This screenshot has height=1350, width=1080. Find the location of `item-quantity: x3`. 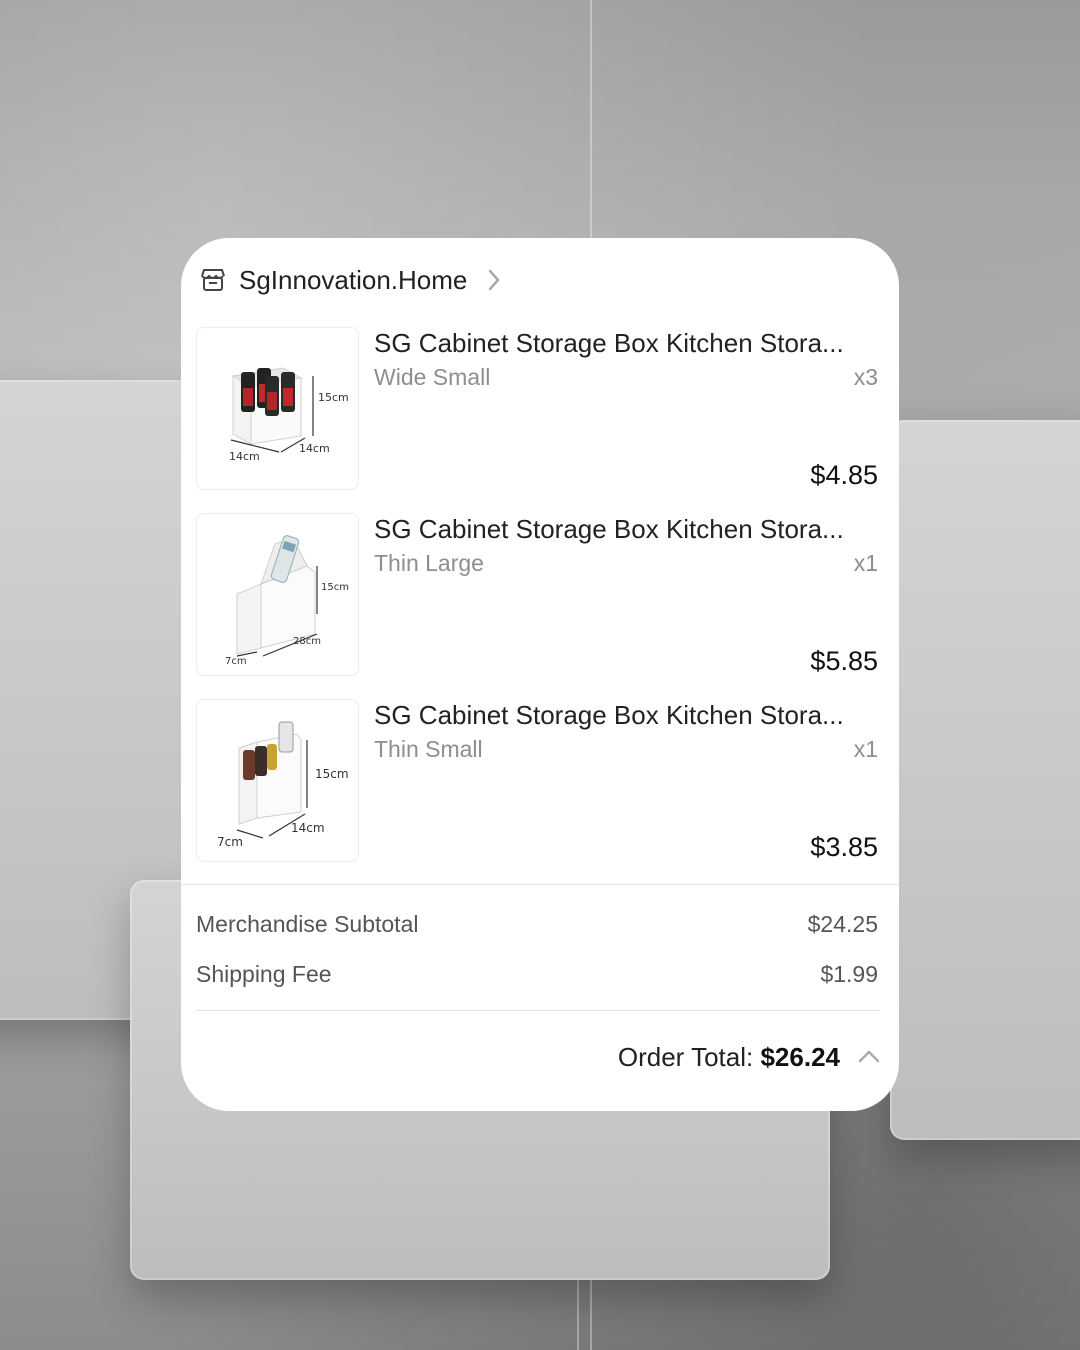

item-quantity: x3 is located at coordinates (865, 377).